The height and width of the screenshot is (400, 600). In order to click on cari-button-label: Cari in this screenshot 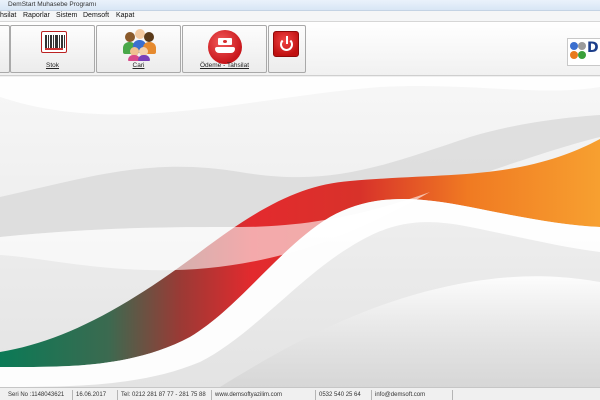, I will do `click(138, 65)`.